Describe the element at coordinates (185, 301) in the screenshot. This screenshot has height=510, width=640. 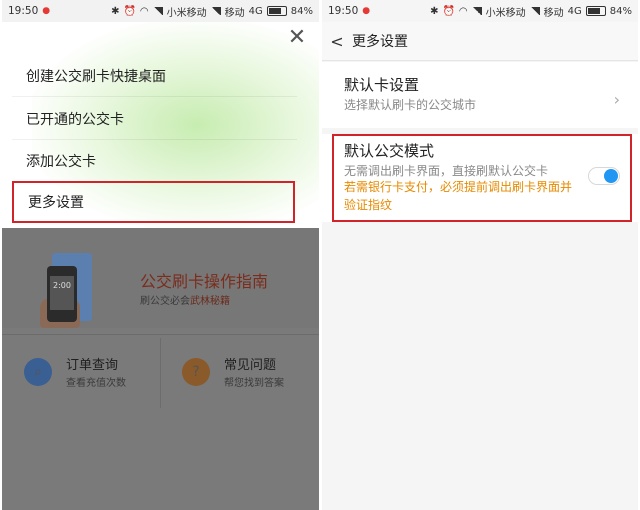
I see `banner-subtitle: 刷公交必会武林秘籍` at that location.